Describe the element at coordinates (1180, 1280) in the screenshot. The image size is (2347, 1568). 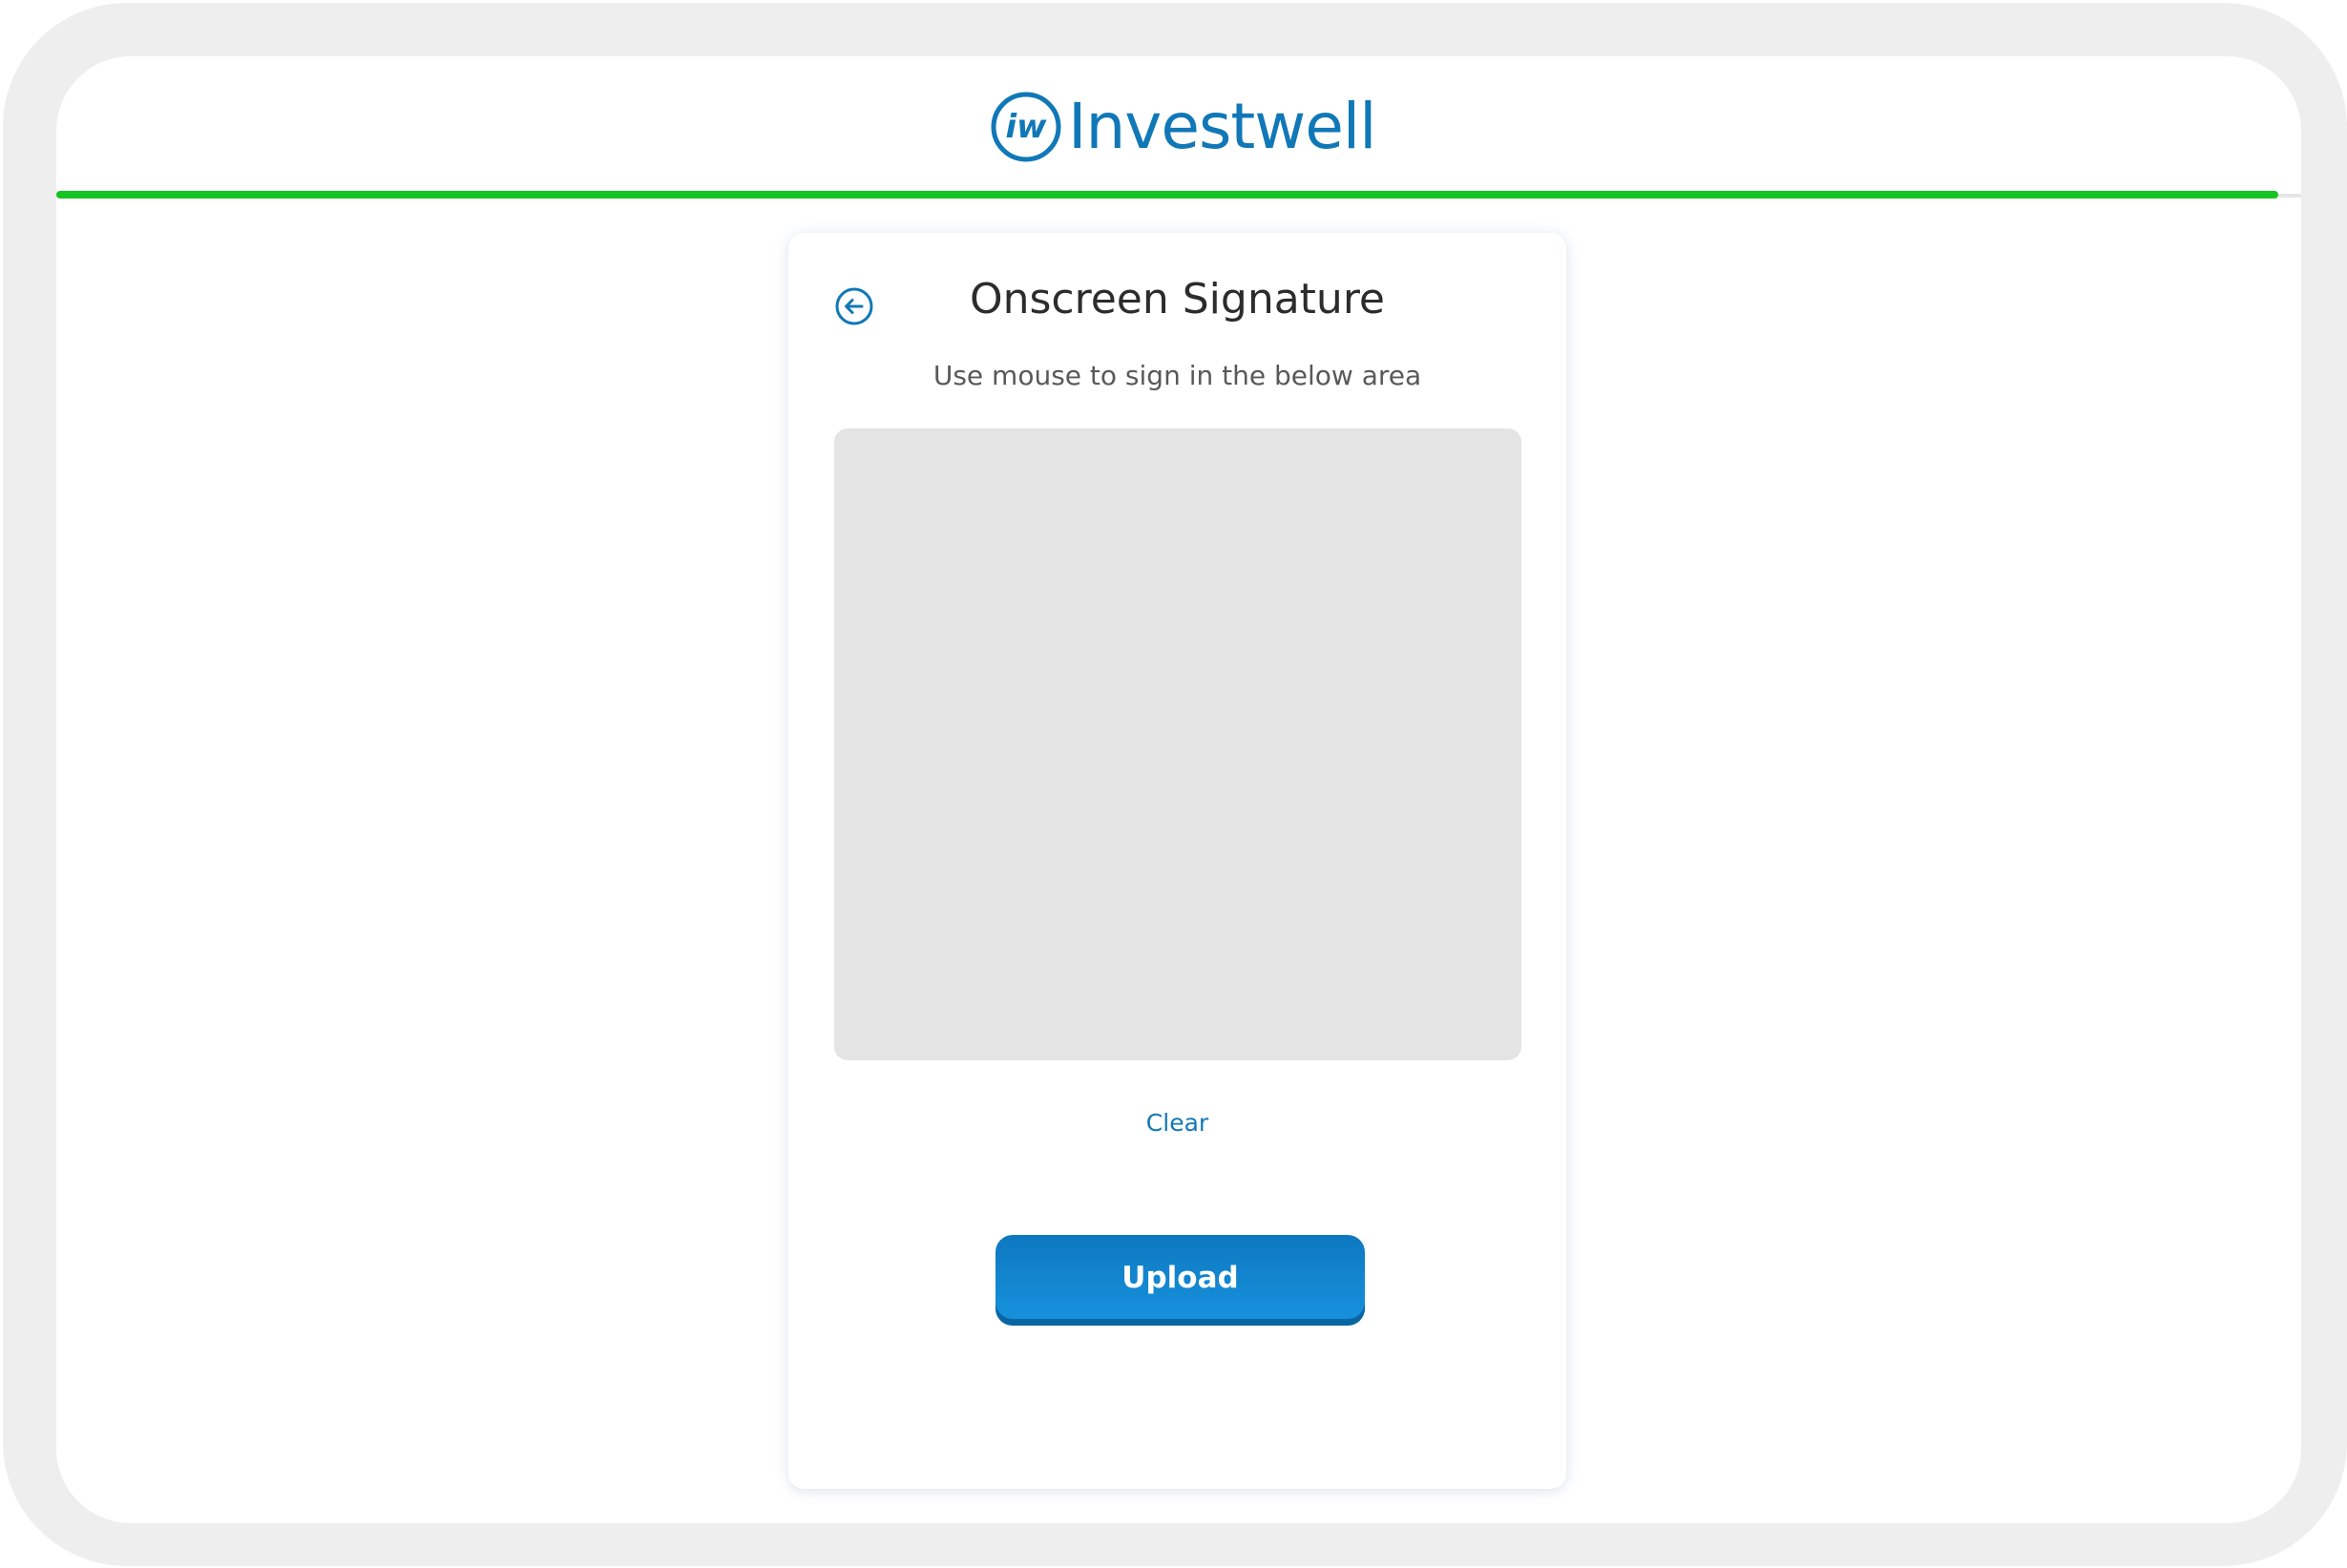
I see `upload-button: Upload` at that location.